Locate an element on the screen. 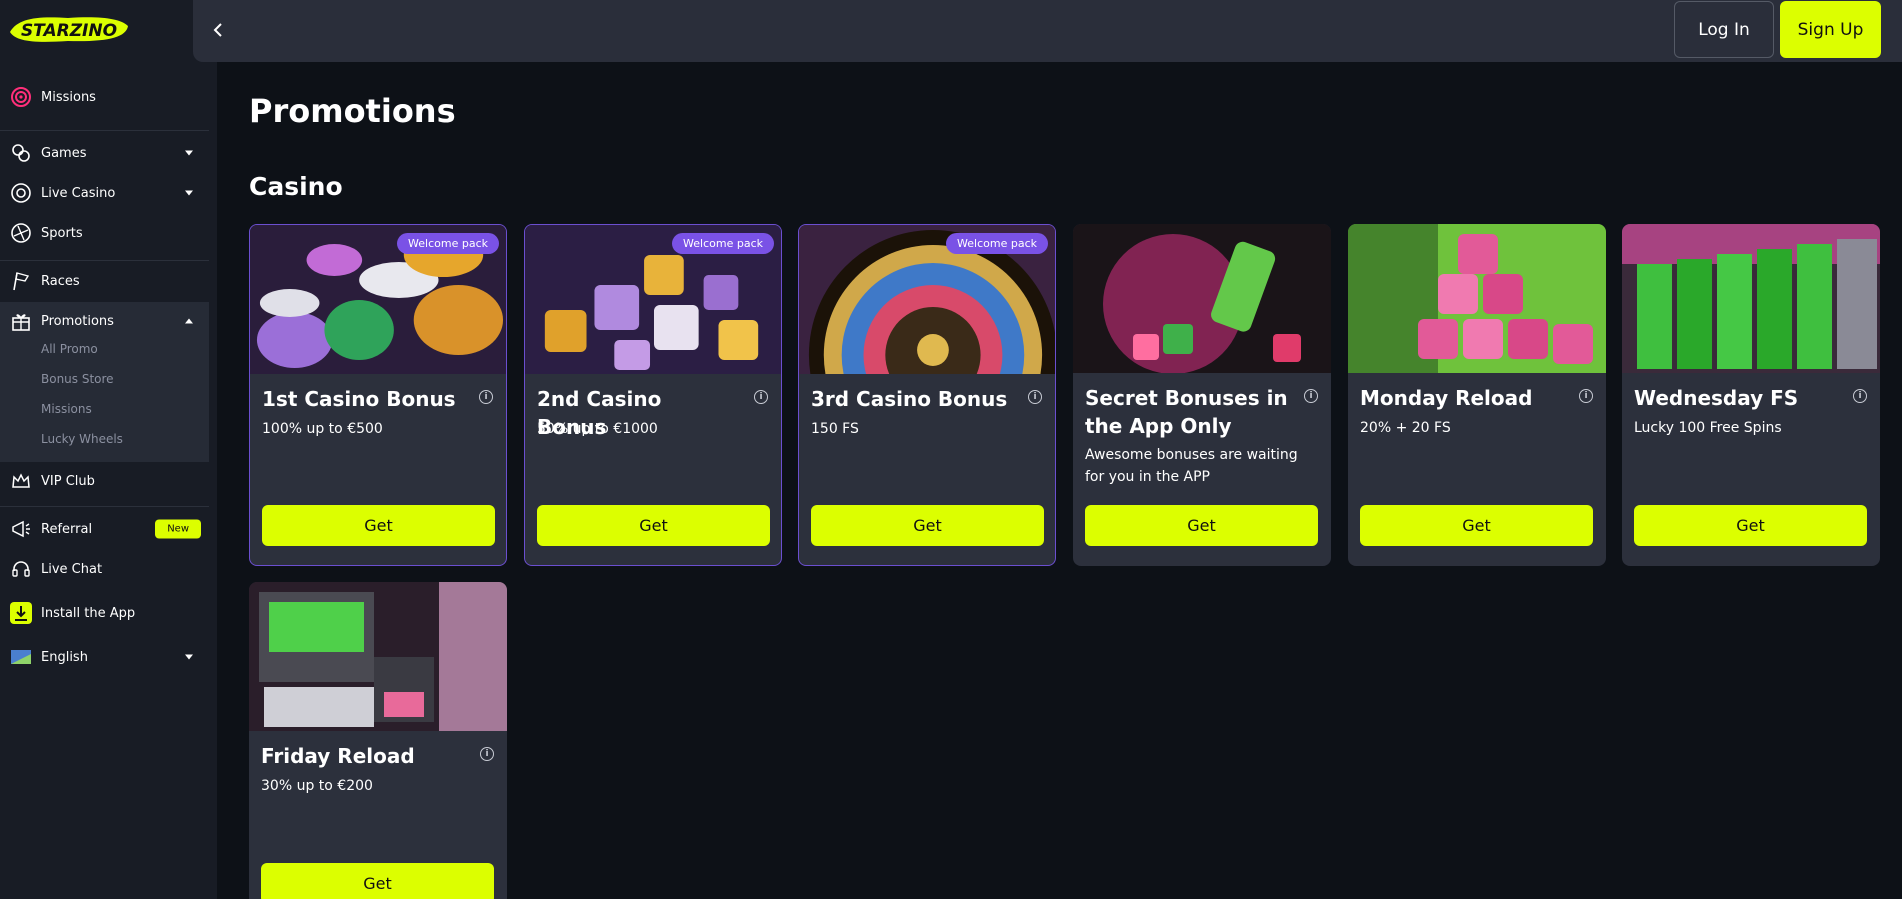 This screenshot has width=1902, height=899. card-image-pink-dice is located at coordinates (1477, 298).